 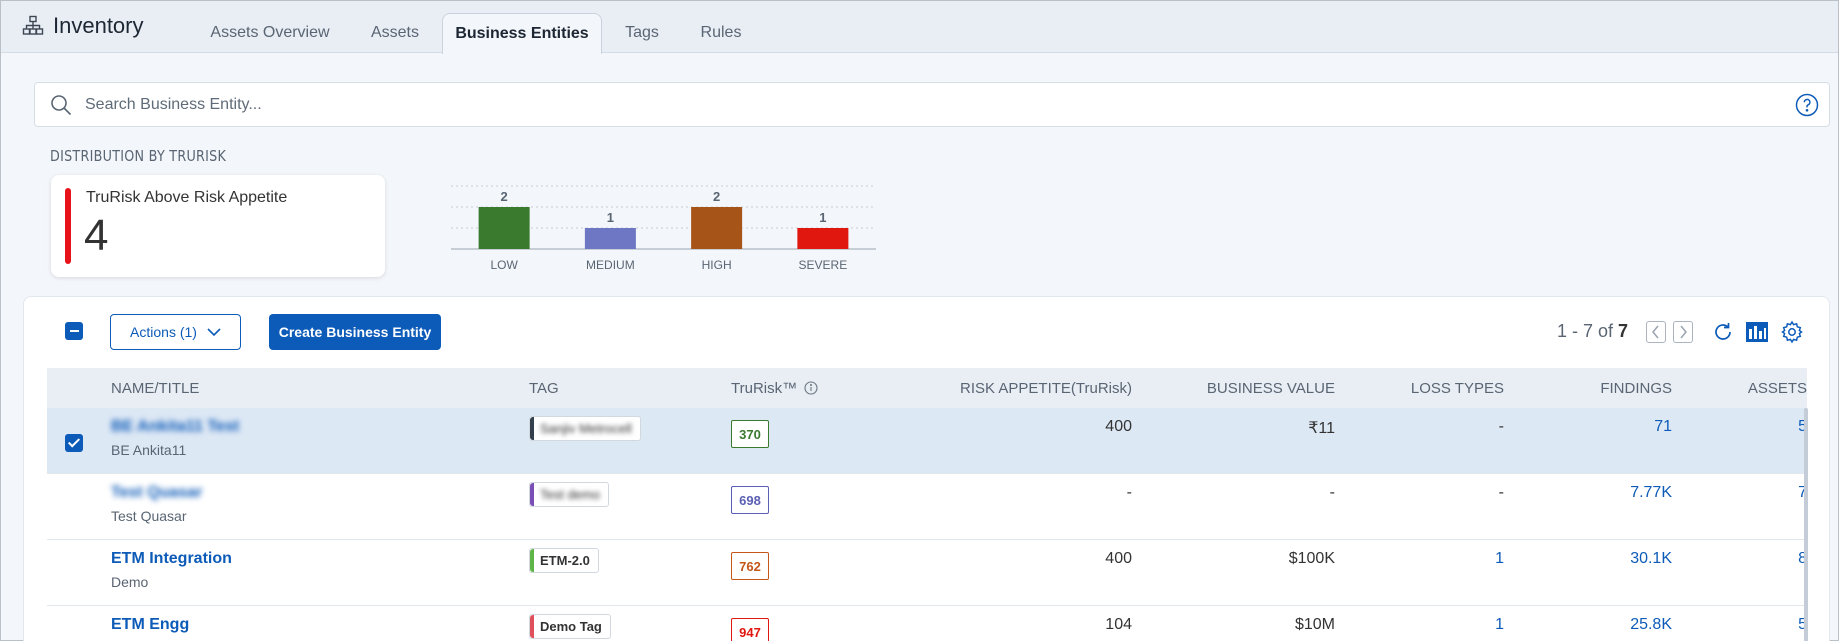 I want to click on findings-link: 71, so click(x=1663, y=427).